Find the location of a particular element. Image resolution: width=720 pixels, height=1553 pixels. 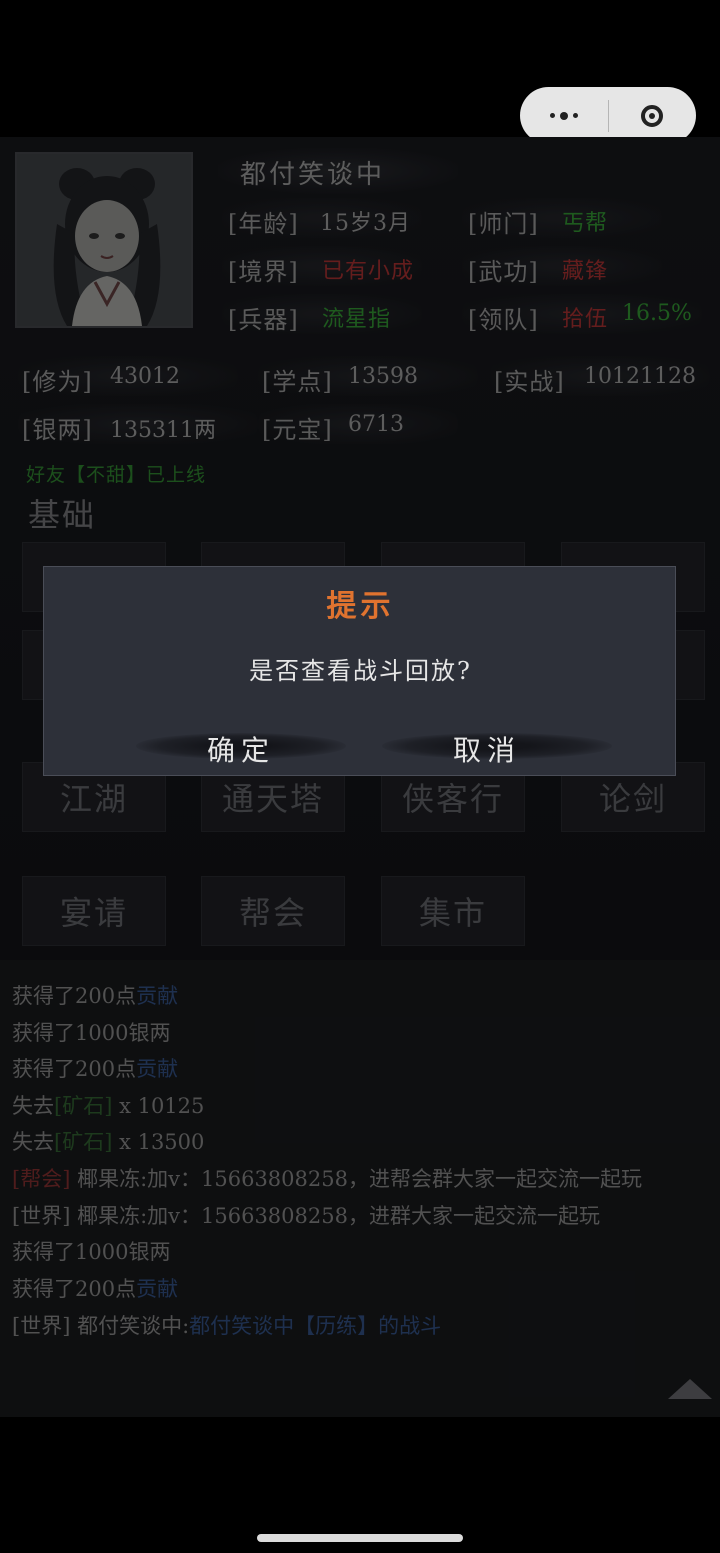

target-circle-icon is located at coordinates (652, 115).